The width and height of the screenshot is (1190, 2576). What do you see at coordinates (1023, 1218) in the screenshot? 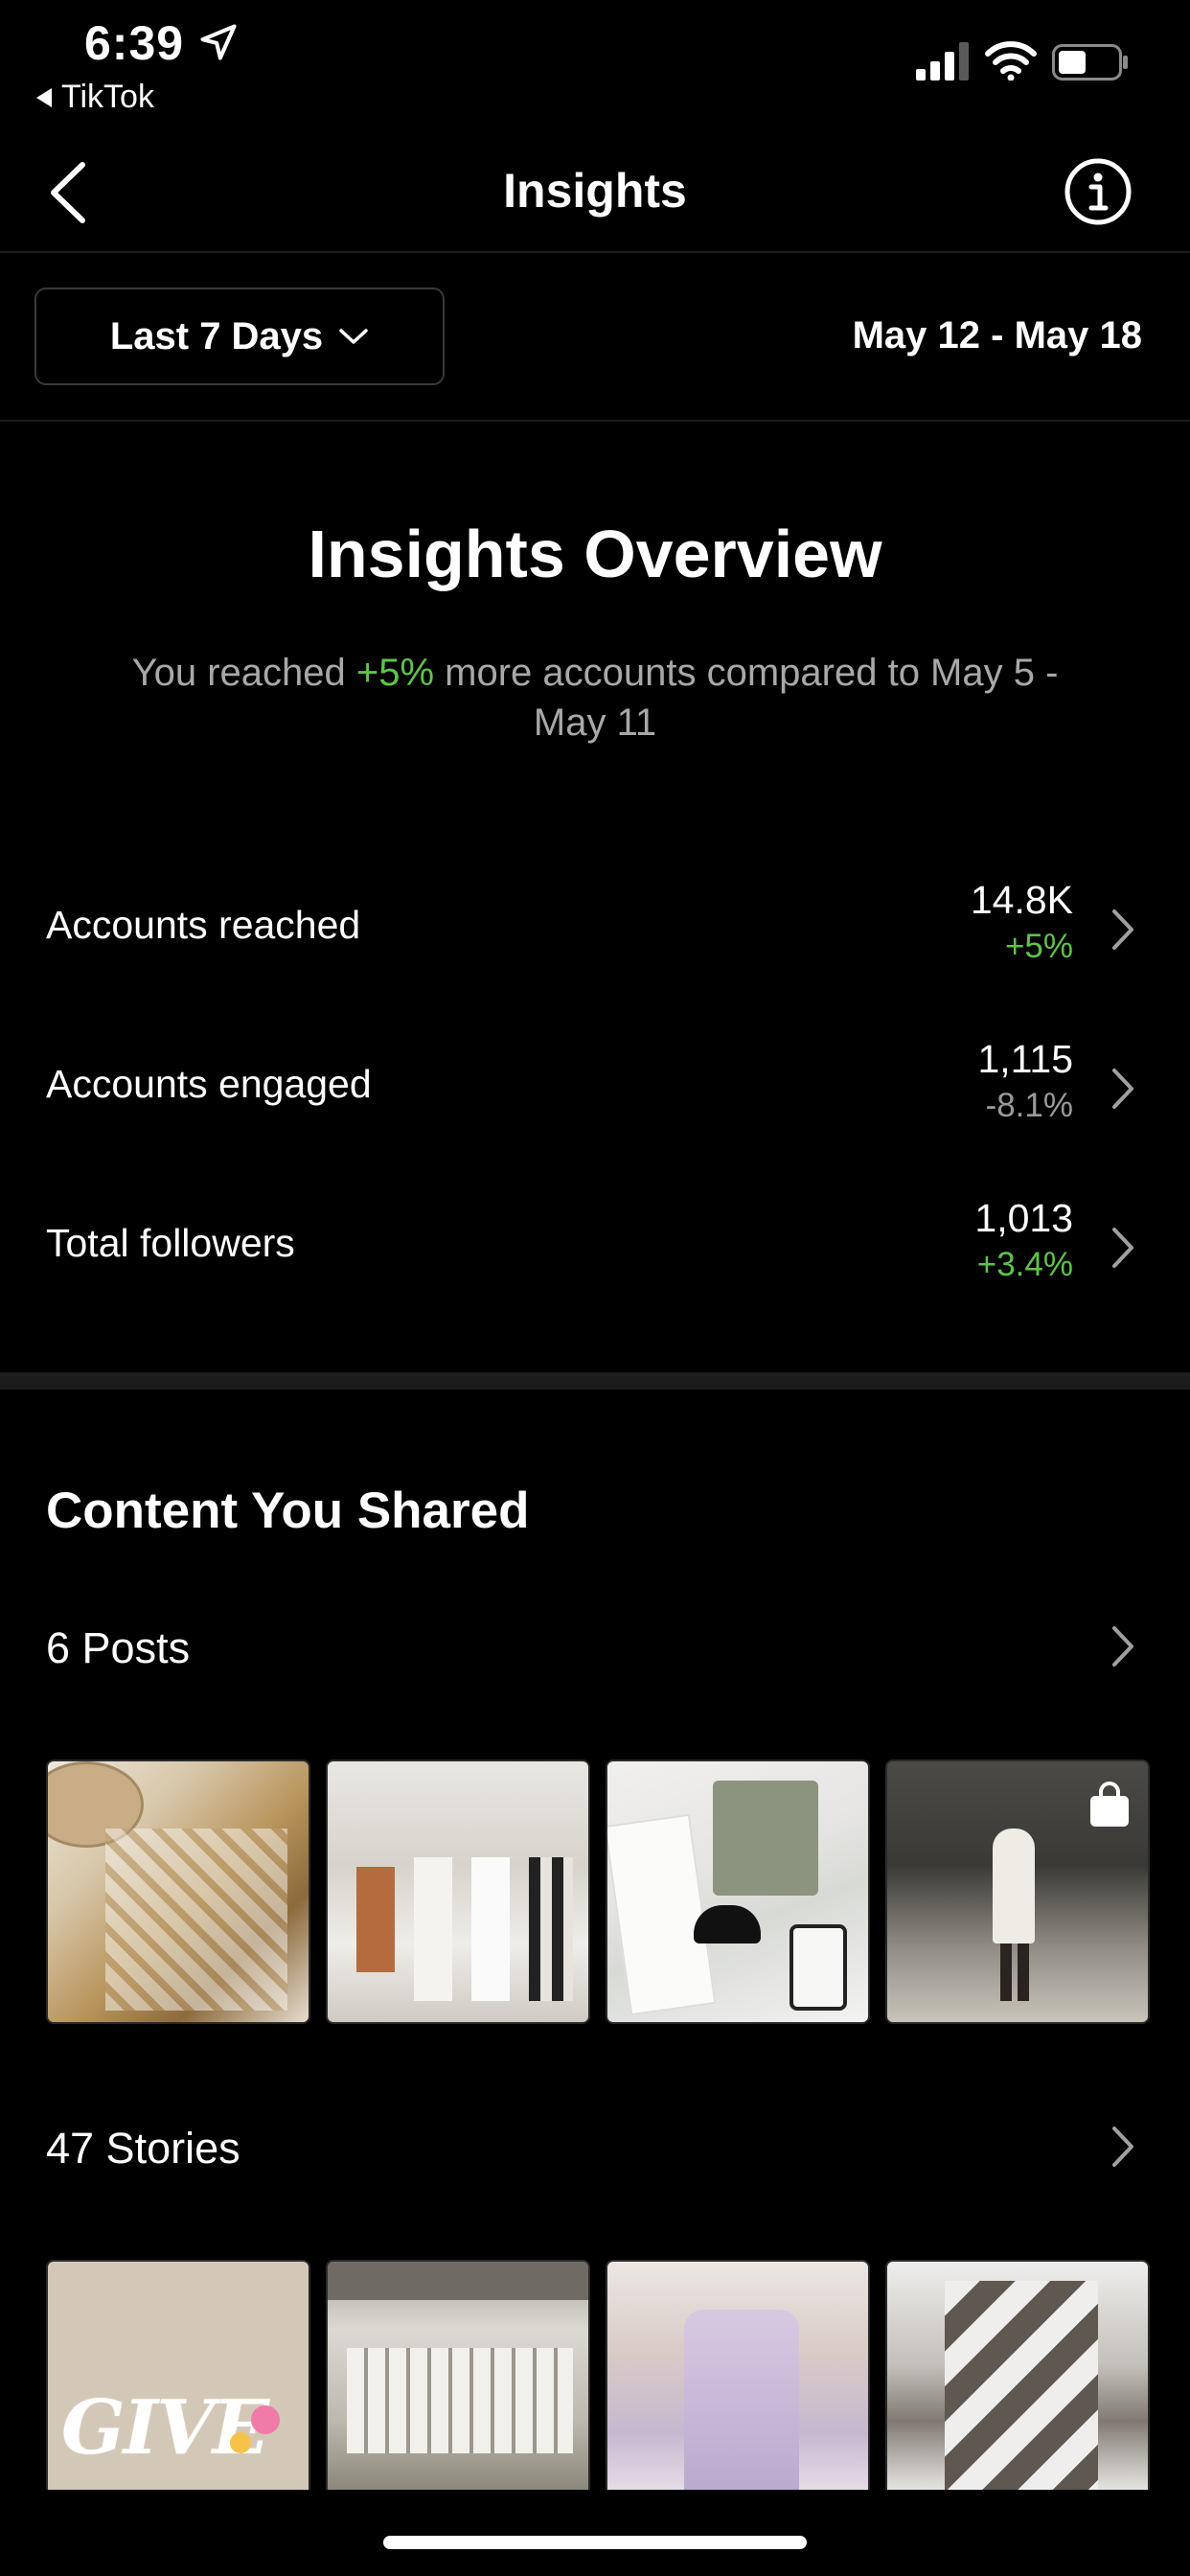
I see `metric-value: 1,013` at bounding box center [1023, 1218].